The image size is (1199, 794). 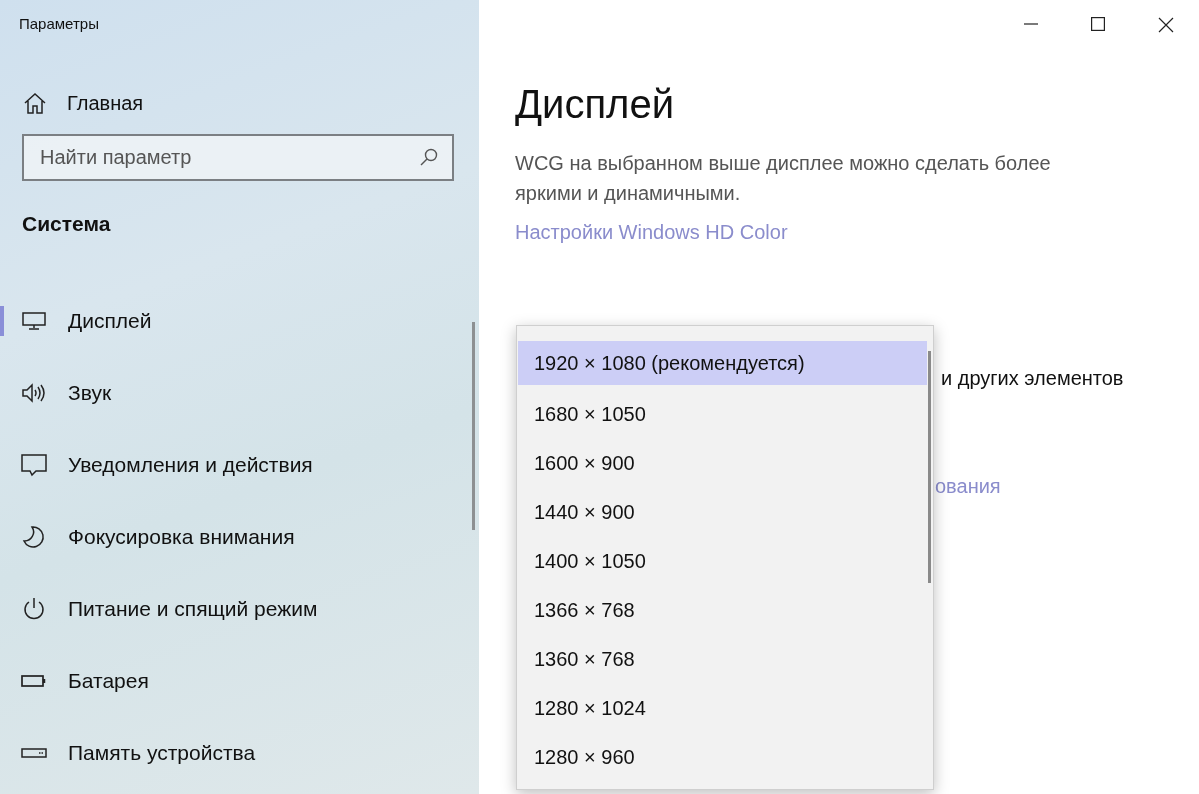 What do you see at coordinates (722, 757) in the screenshot?
I see `dropdown-option: 1280 × 960` at bounding box center [722, 757].